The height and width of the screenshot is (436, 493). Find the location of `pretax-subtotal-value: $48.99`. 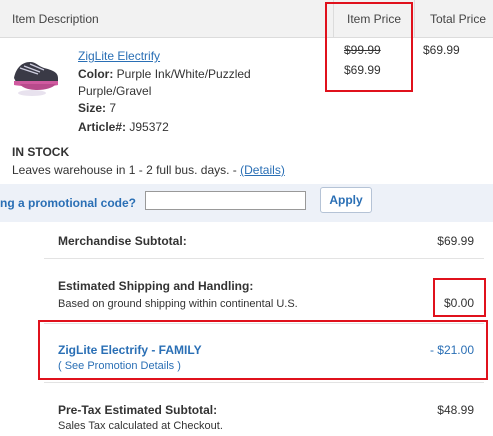

pretax-subtotal-value: $48.99 is located at coordinates (455, 410).